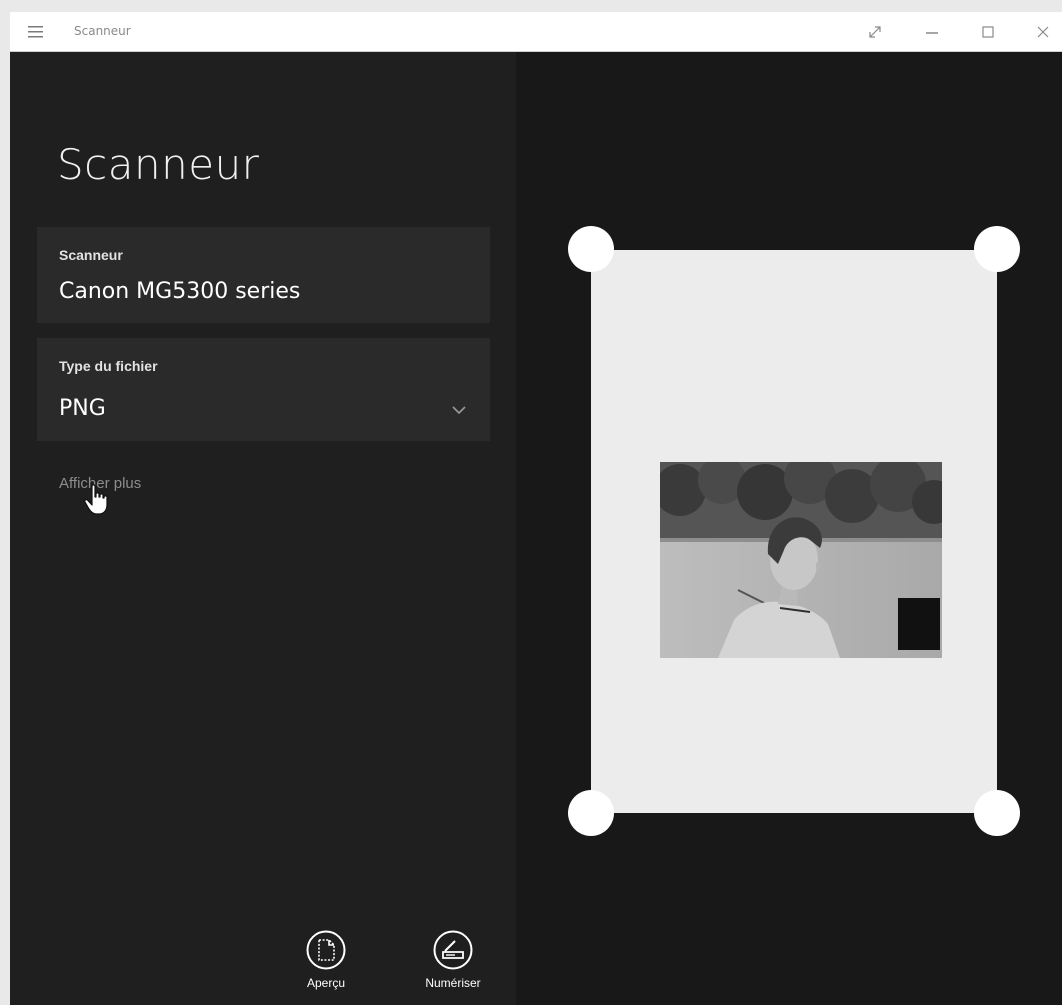  What do you see at coordinates (932, 32) in the screenshot?
I see `minimize-icon` at bounding box center [932, 32].